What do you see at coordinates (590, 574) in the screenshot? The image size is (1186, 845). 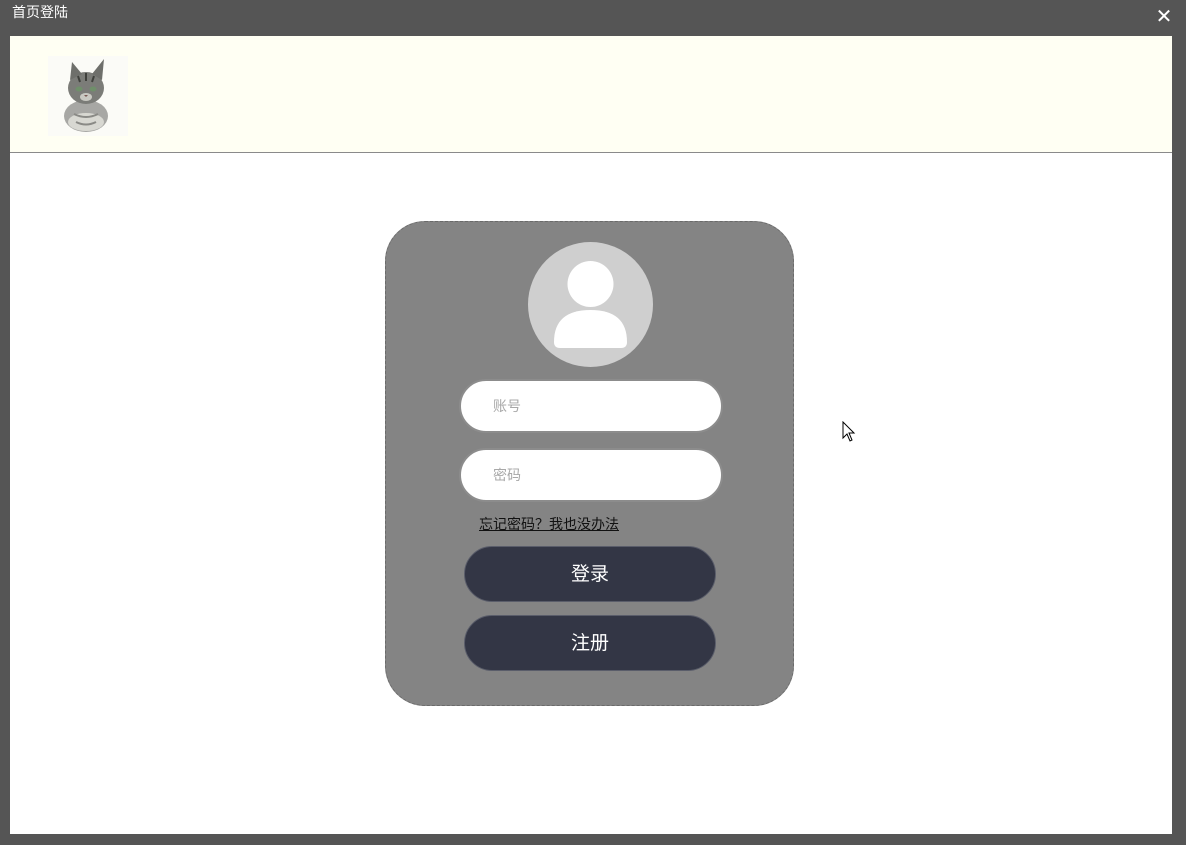 I see `login-button: 登录` at bounding box center [590, 574].